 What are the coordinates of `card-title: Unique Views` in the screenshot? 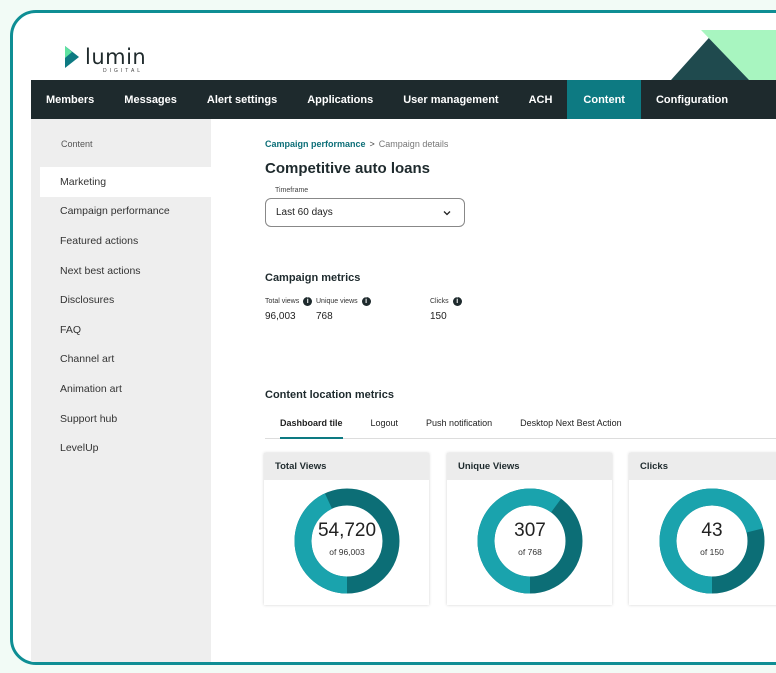 It's located at (529, 466).